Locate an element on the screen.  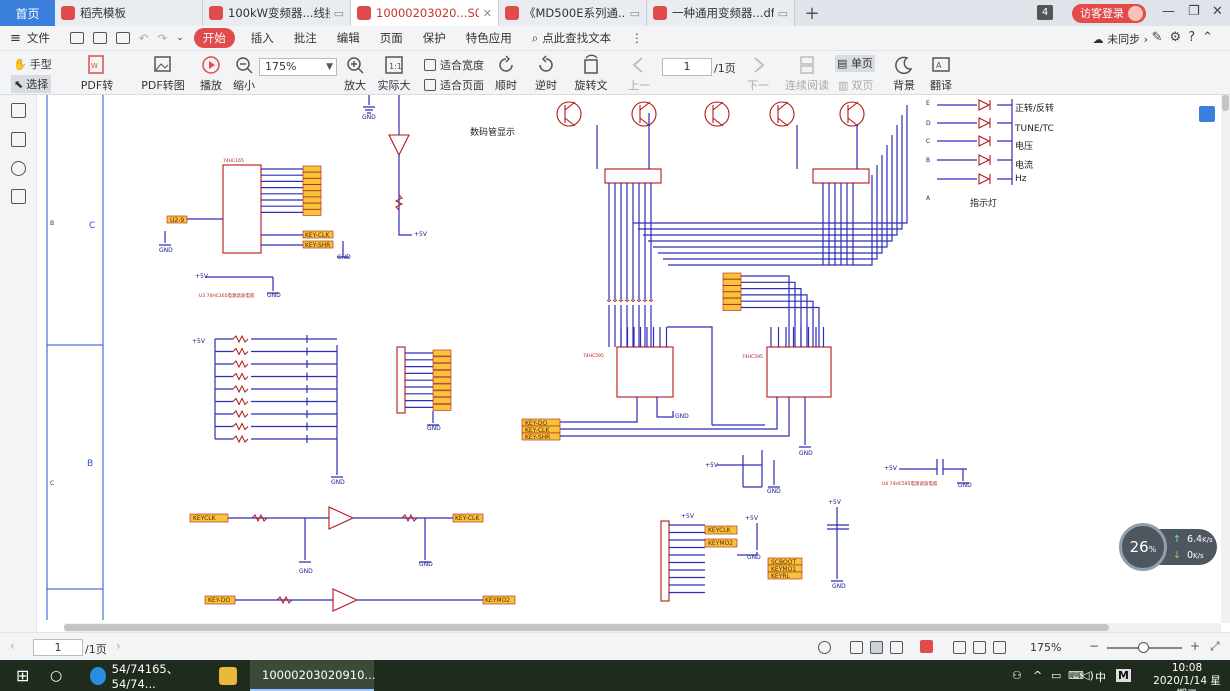
gnd-label: GND is located at coordinates (754, 557).